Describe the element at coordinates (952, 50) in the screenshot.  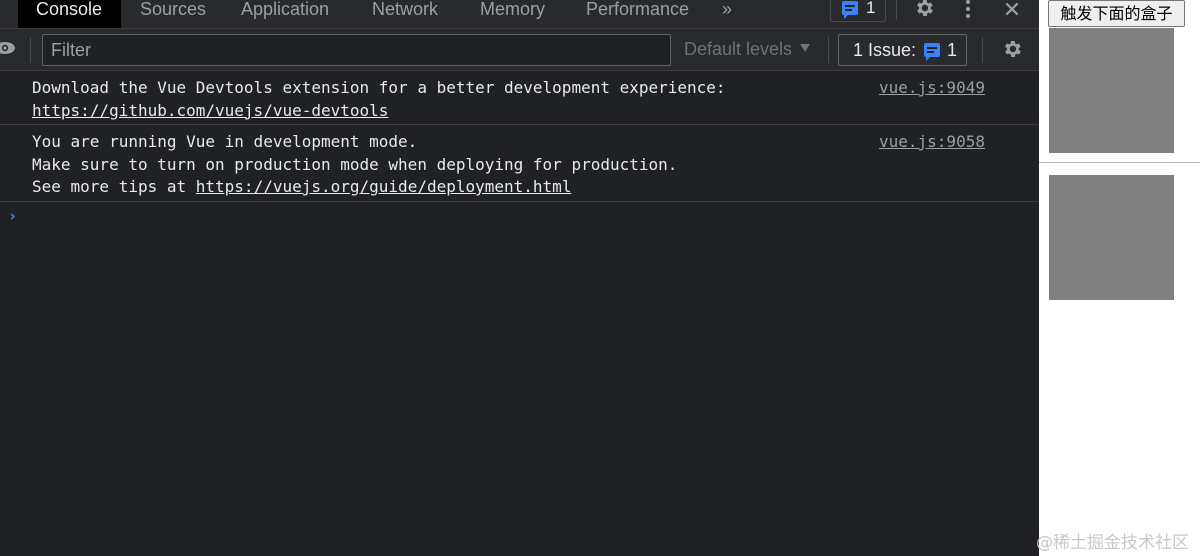
I see `issues-count: 1` at that location.